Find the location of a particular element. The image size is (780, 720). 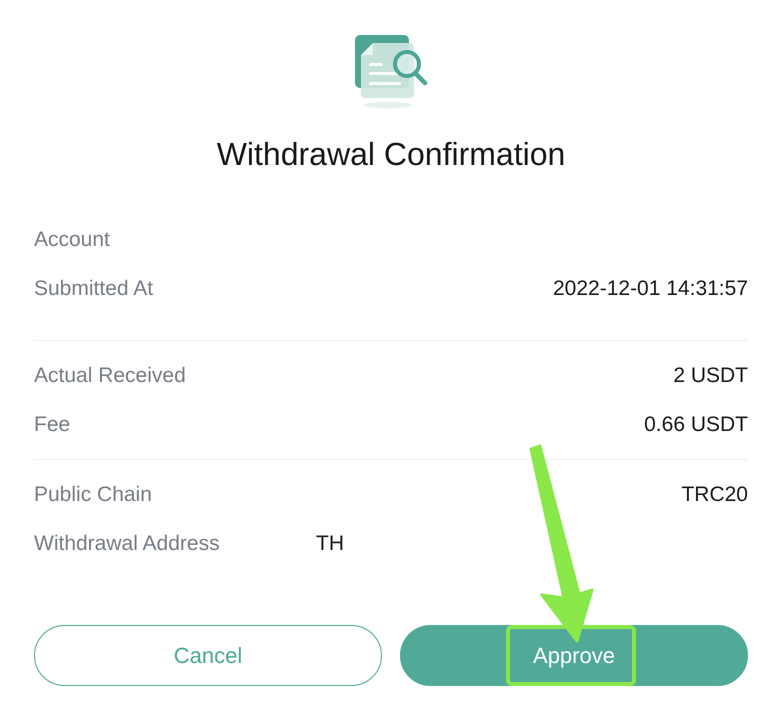

cancel-button: Cancel is located at coordinates (208, 655).